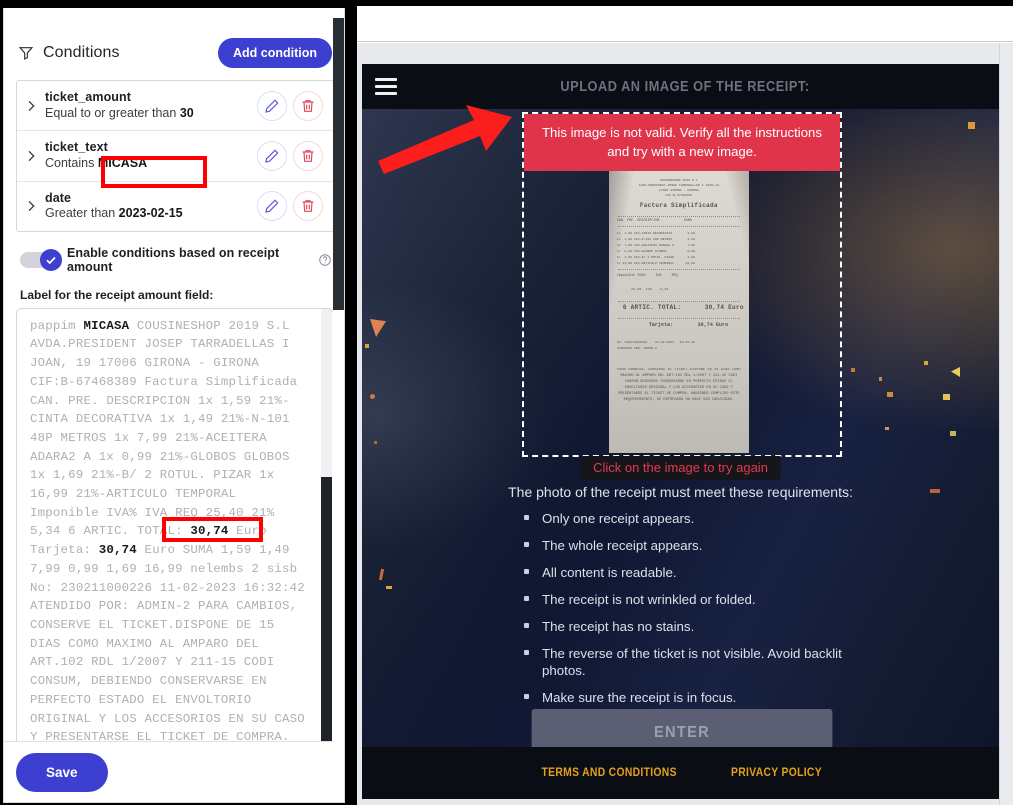  What do you see at coordinates (692, 523) in the screenshot?
I see `list-item: Only one receipt appears.` at bounding box center [692, 523].